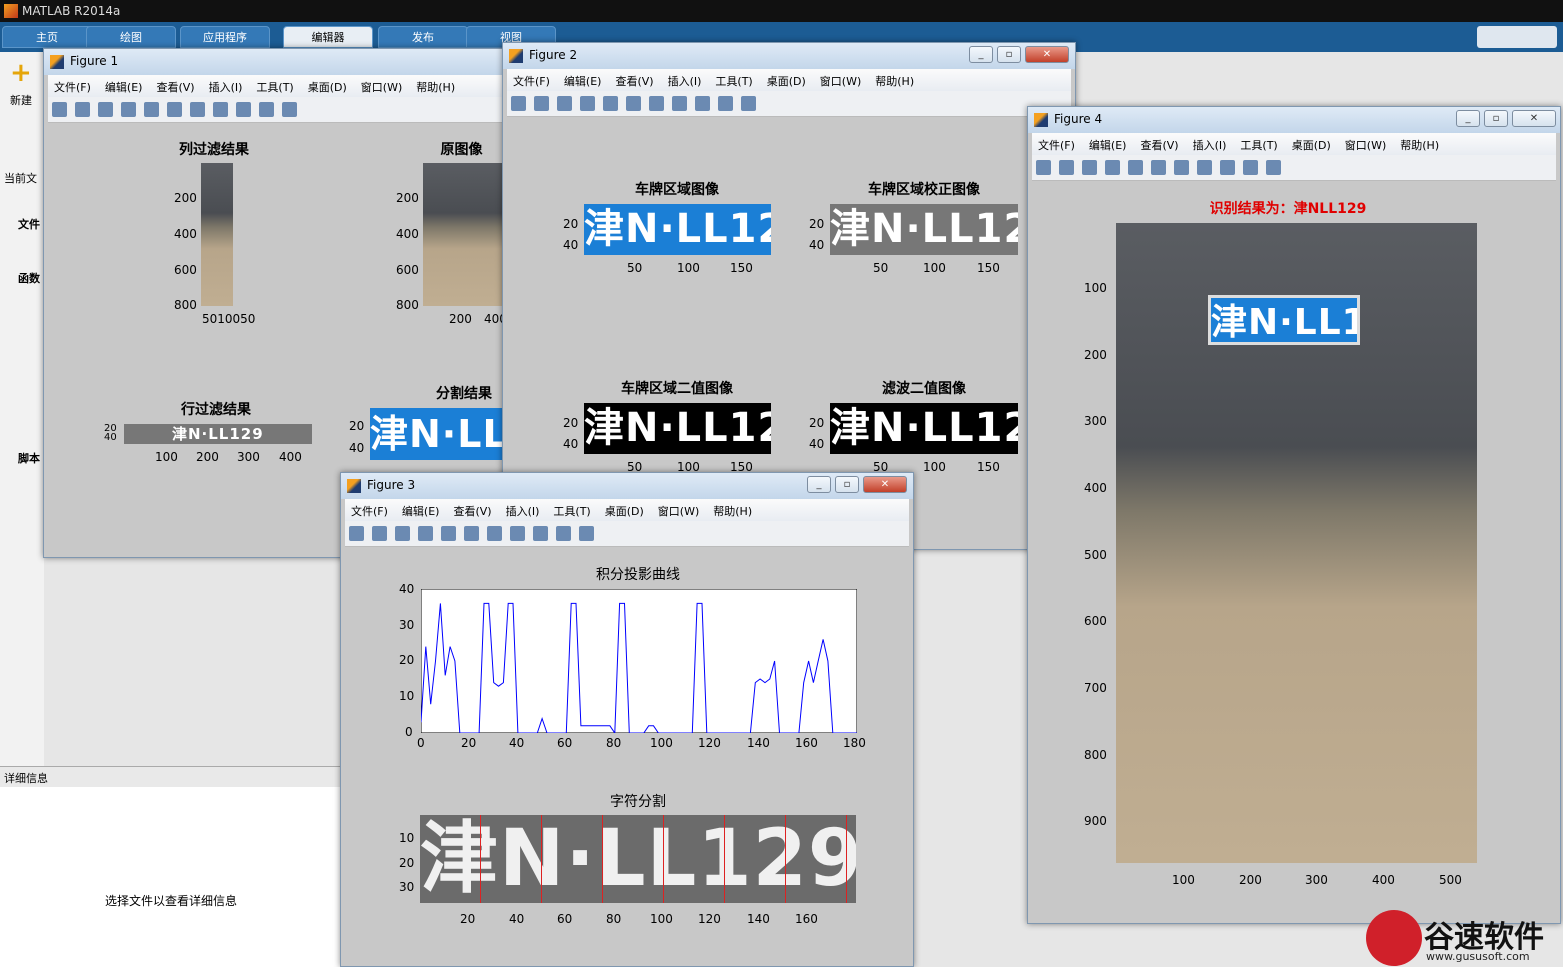 The image size is (1563, 967). Describe the element at coordinates (47, 37) in the screenshot. I see `tab-home: 主页` at that location.